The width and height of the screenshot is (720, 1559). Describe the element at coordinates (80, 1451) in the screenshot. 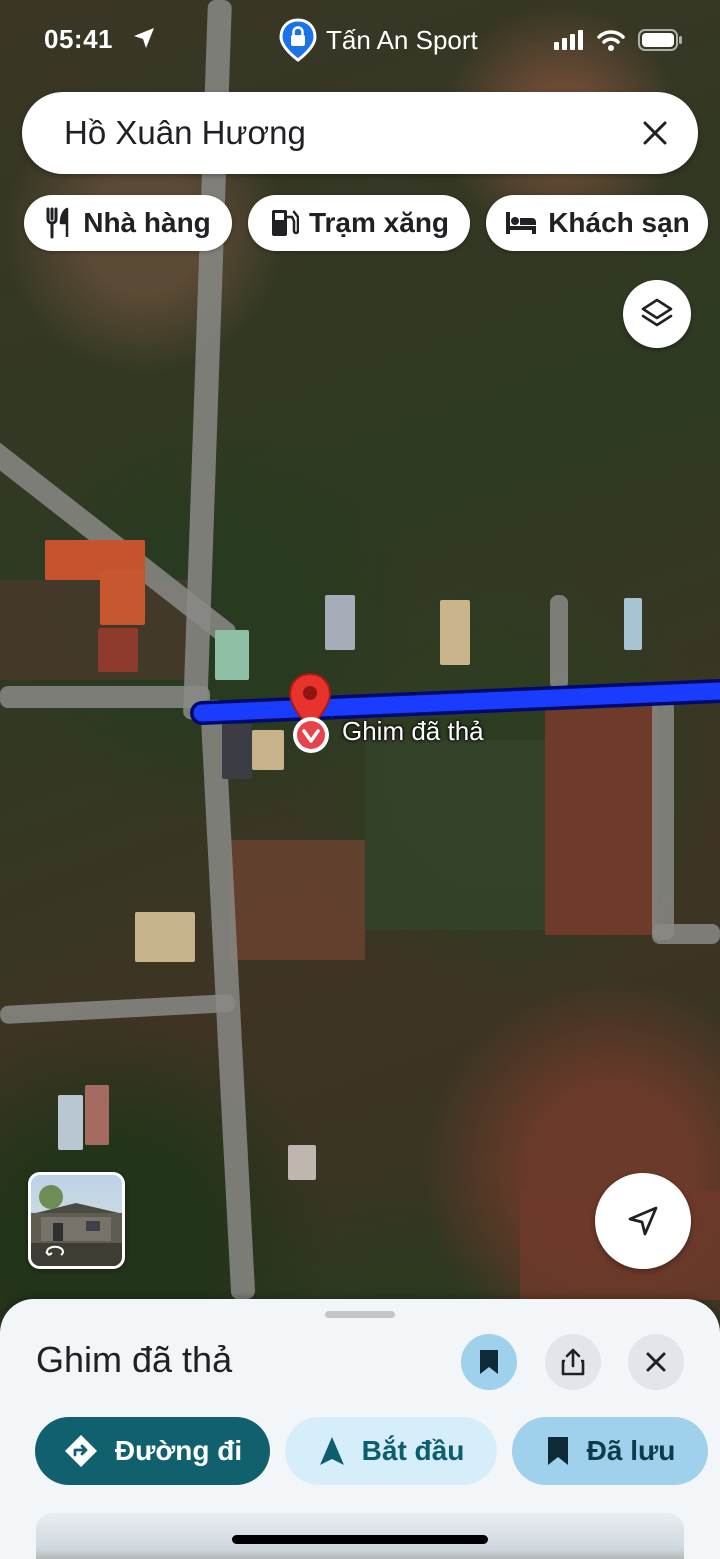

I see `directions-icon` at that location.